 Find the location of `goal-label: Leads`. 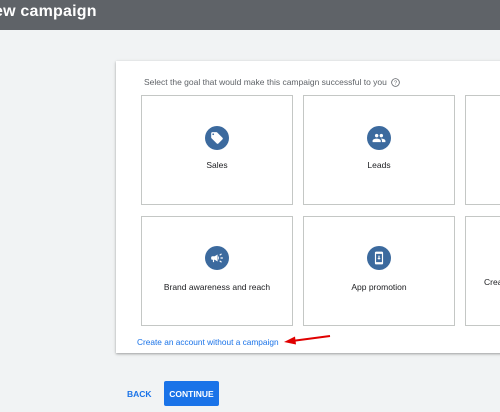

goal-label: Leads is located at coordinates (379, 165).